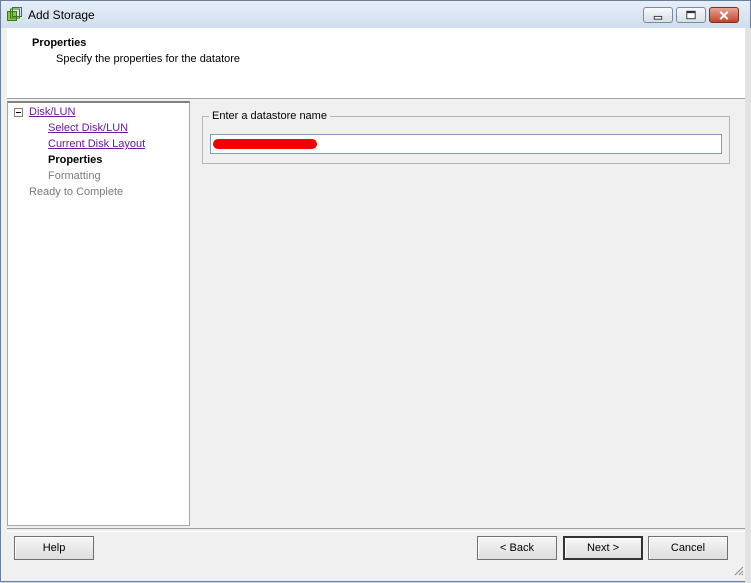 Image resolution: width=751 pixels, height=583 pixels. Describe the element at coordinates (738, 570) in the screenshot. I see `resize-grip-icon` at that location.